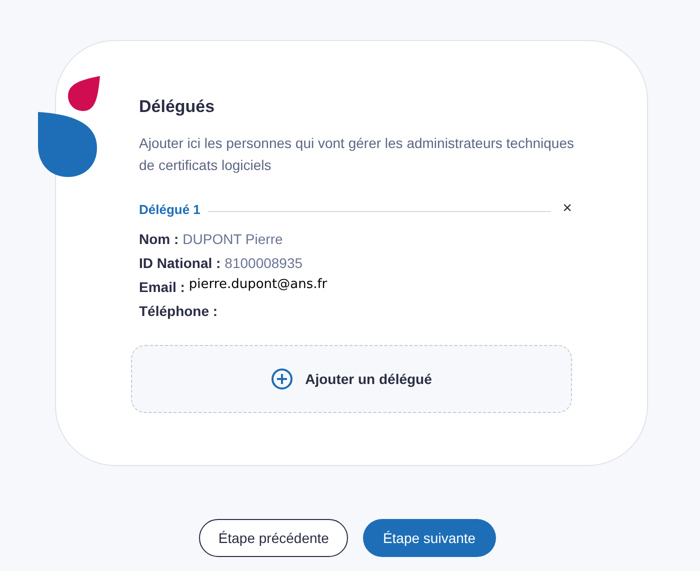 The image size is (700, 571). I want to click on section-description: Ajouter ici les personnes qui vont gérer les administrateurs techniques de certificats logiciels, so click(357, 154).